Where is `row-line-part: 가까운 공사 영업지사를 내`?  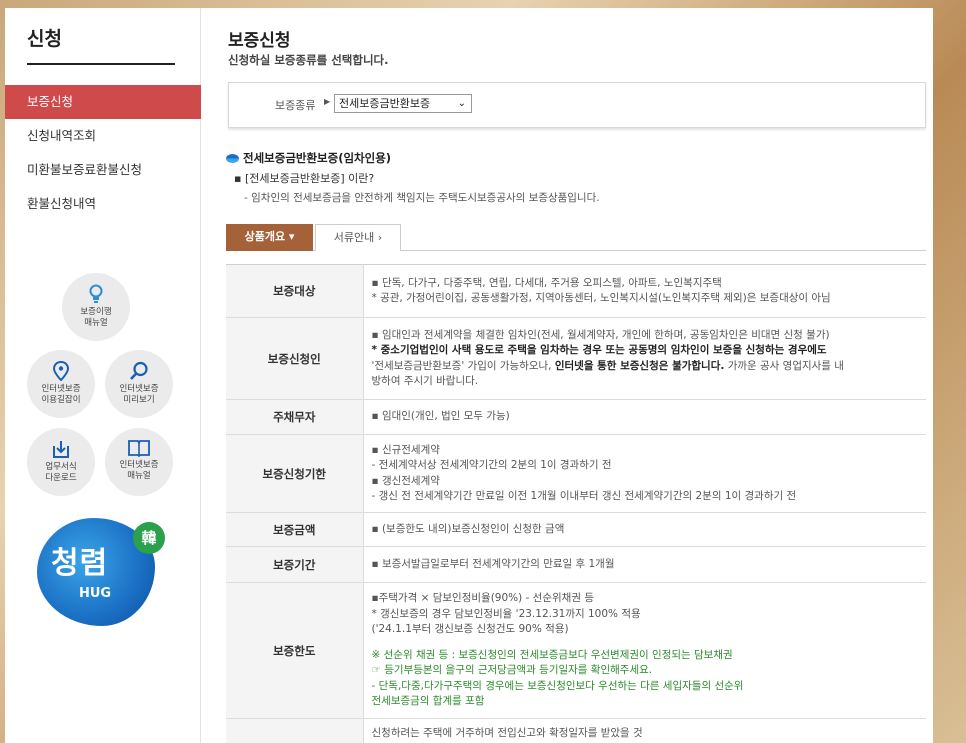 row-line-part: 가까운 공사 영업지사를 내 is located at coordinates (784, 365).